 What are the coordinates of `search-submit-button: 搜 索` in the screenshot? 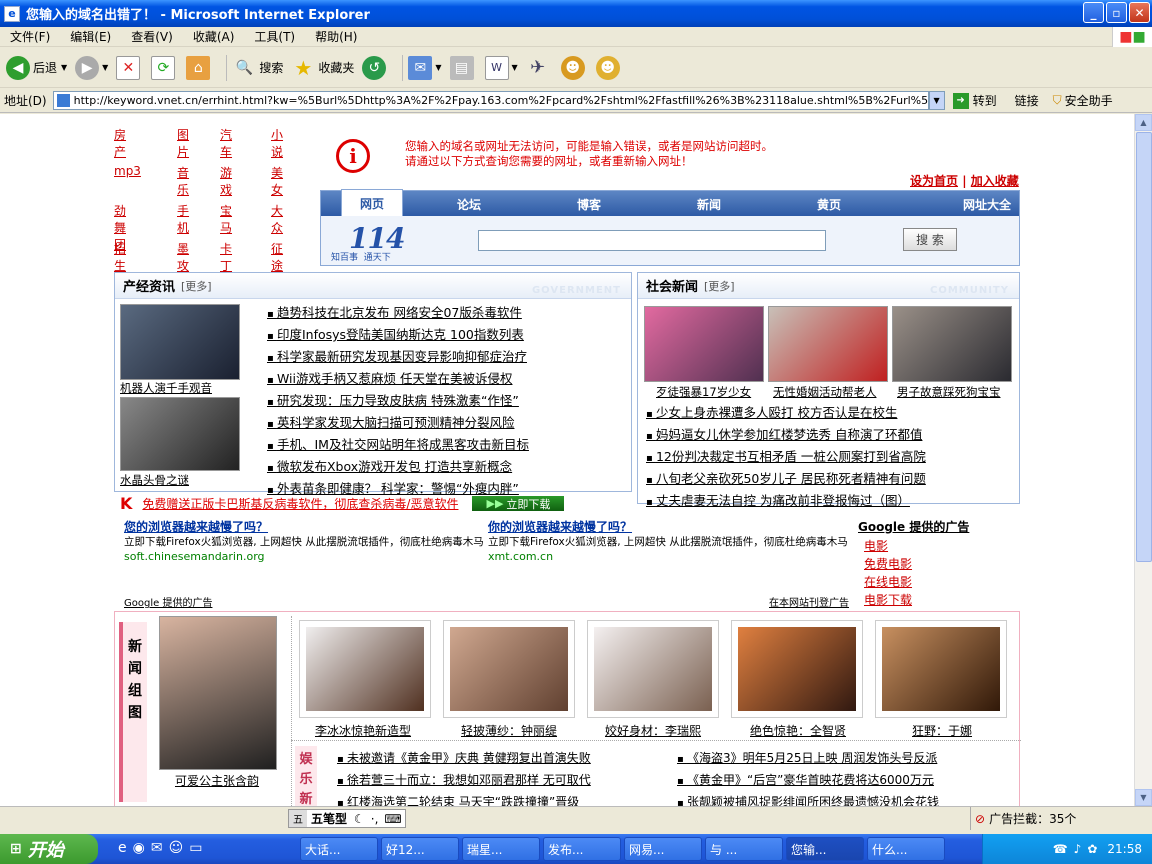 It's located at (930, 239).